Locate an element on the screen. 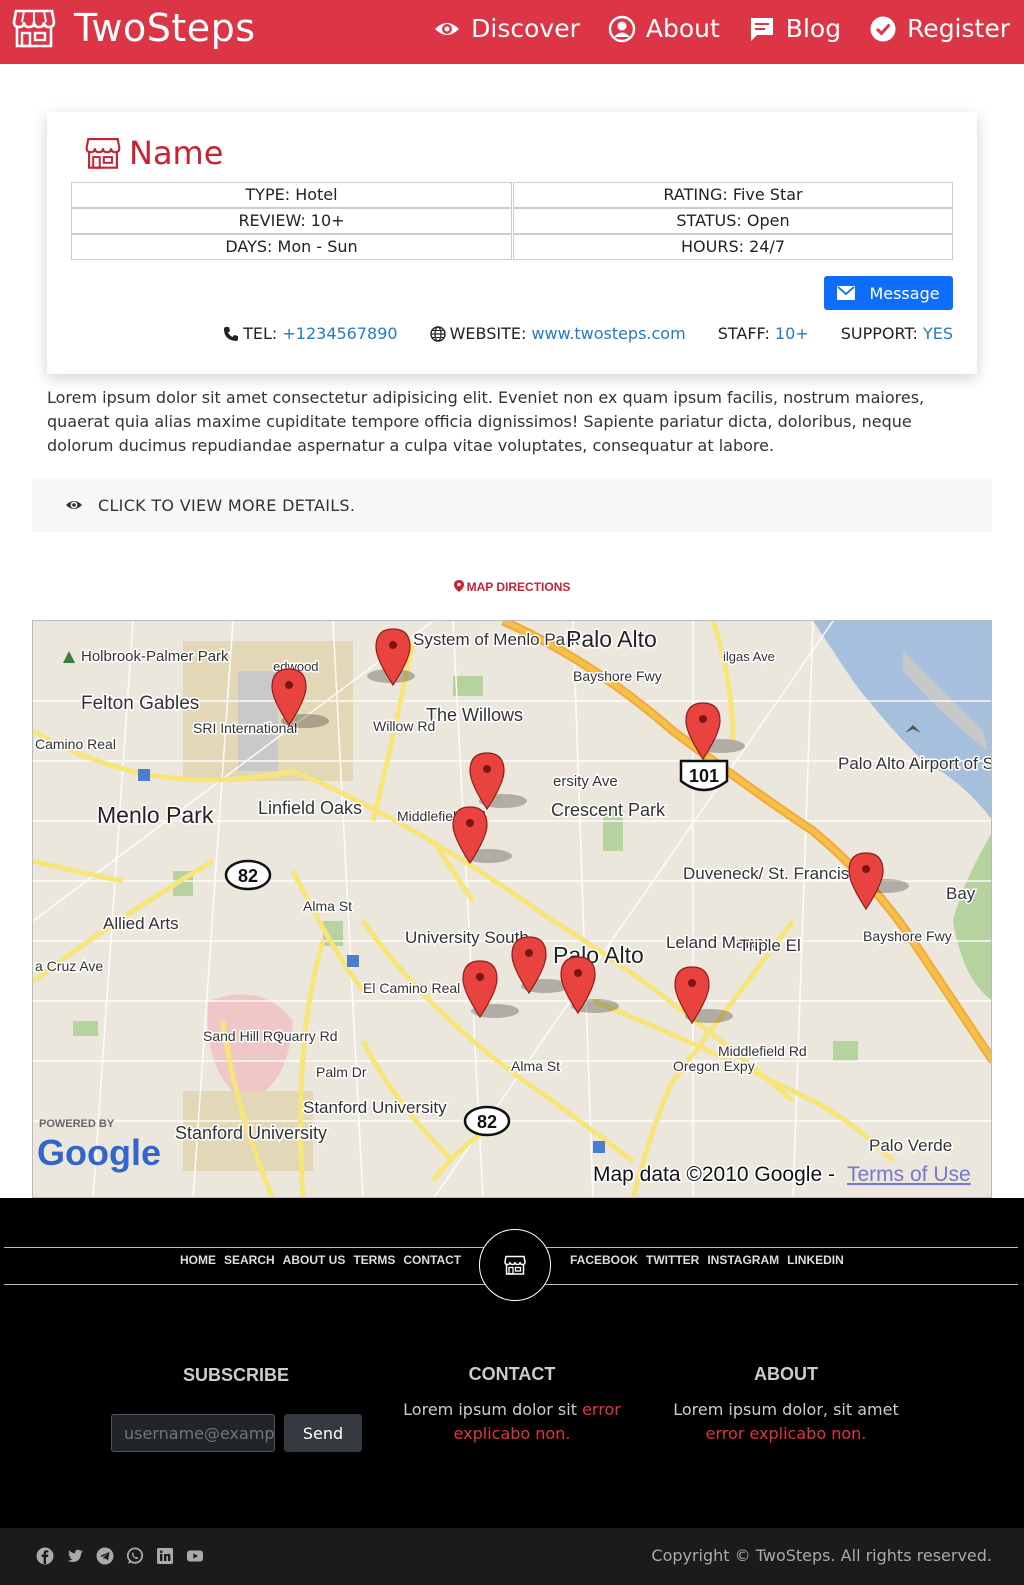 This screenshot has width=1024, height=1585. map-label: Linfield Oaks is located at coordinates (310, 808).